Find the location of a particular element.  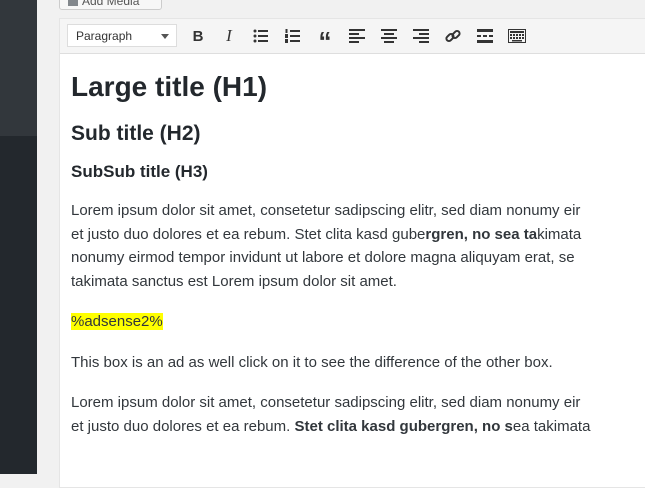

heading-h2: Sub title (H2) is located at coordinates (136, 133).